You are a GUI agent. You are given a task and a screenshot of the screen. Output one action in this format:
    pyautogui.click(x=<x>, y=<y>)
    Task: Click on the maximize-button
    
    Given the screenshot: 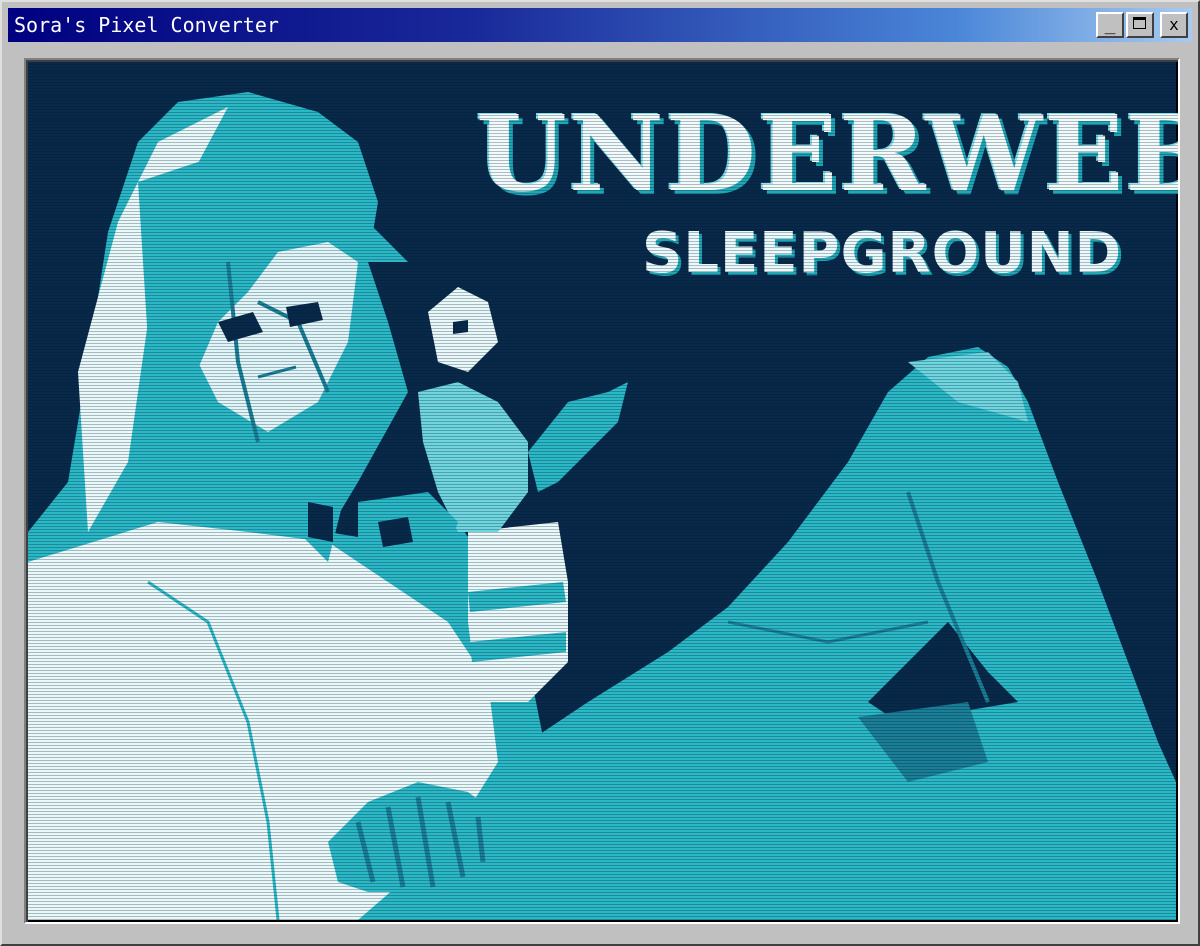 What is the action you would take?
    pyautogui.click(x=1140, y=25)
    